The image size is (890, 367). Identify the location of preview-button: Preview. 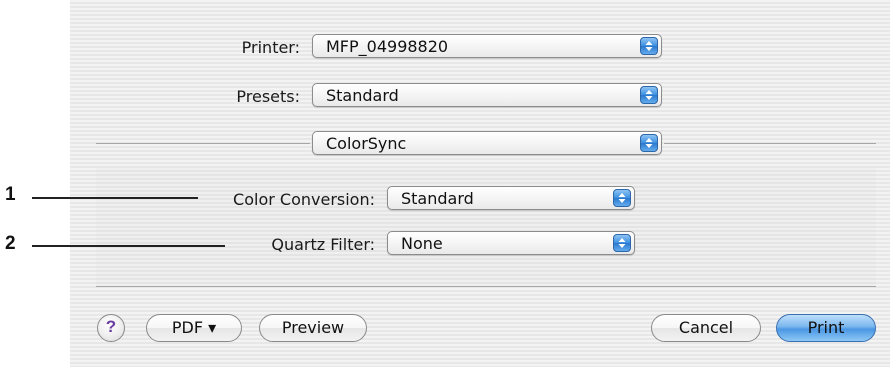
(313, 328).